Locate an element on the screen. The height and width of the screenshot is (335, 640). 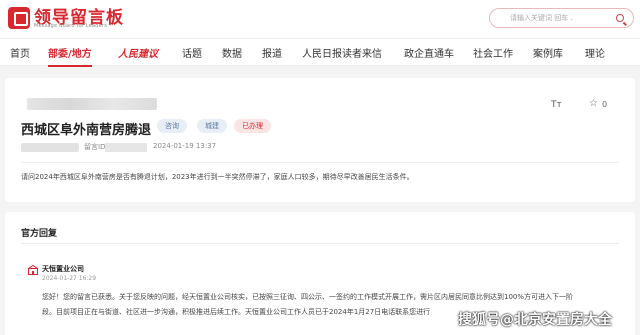
nav-case-library: 案例库 is located at coordinates (548, 52).